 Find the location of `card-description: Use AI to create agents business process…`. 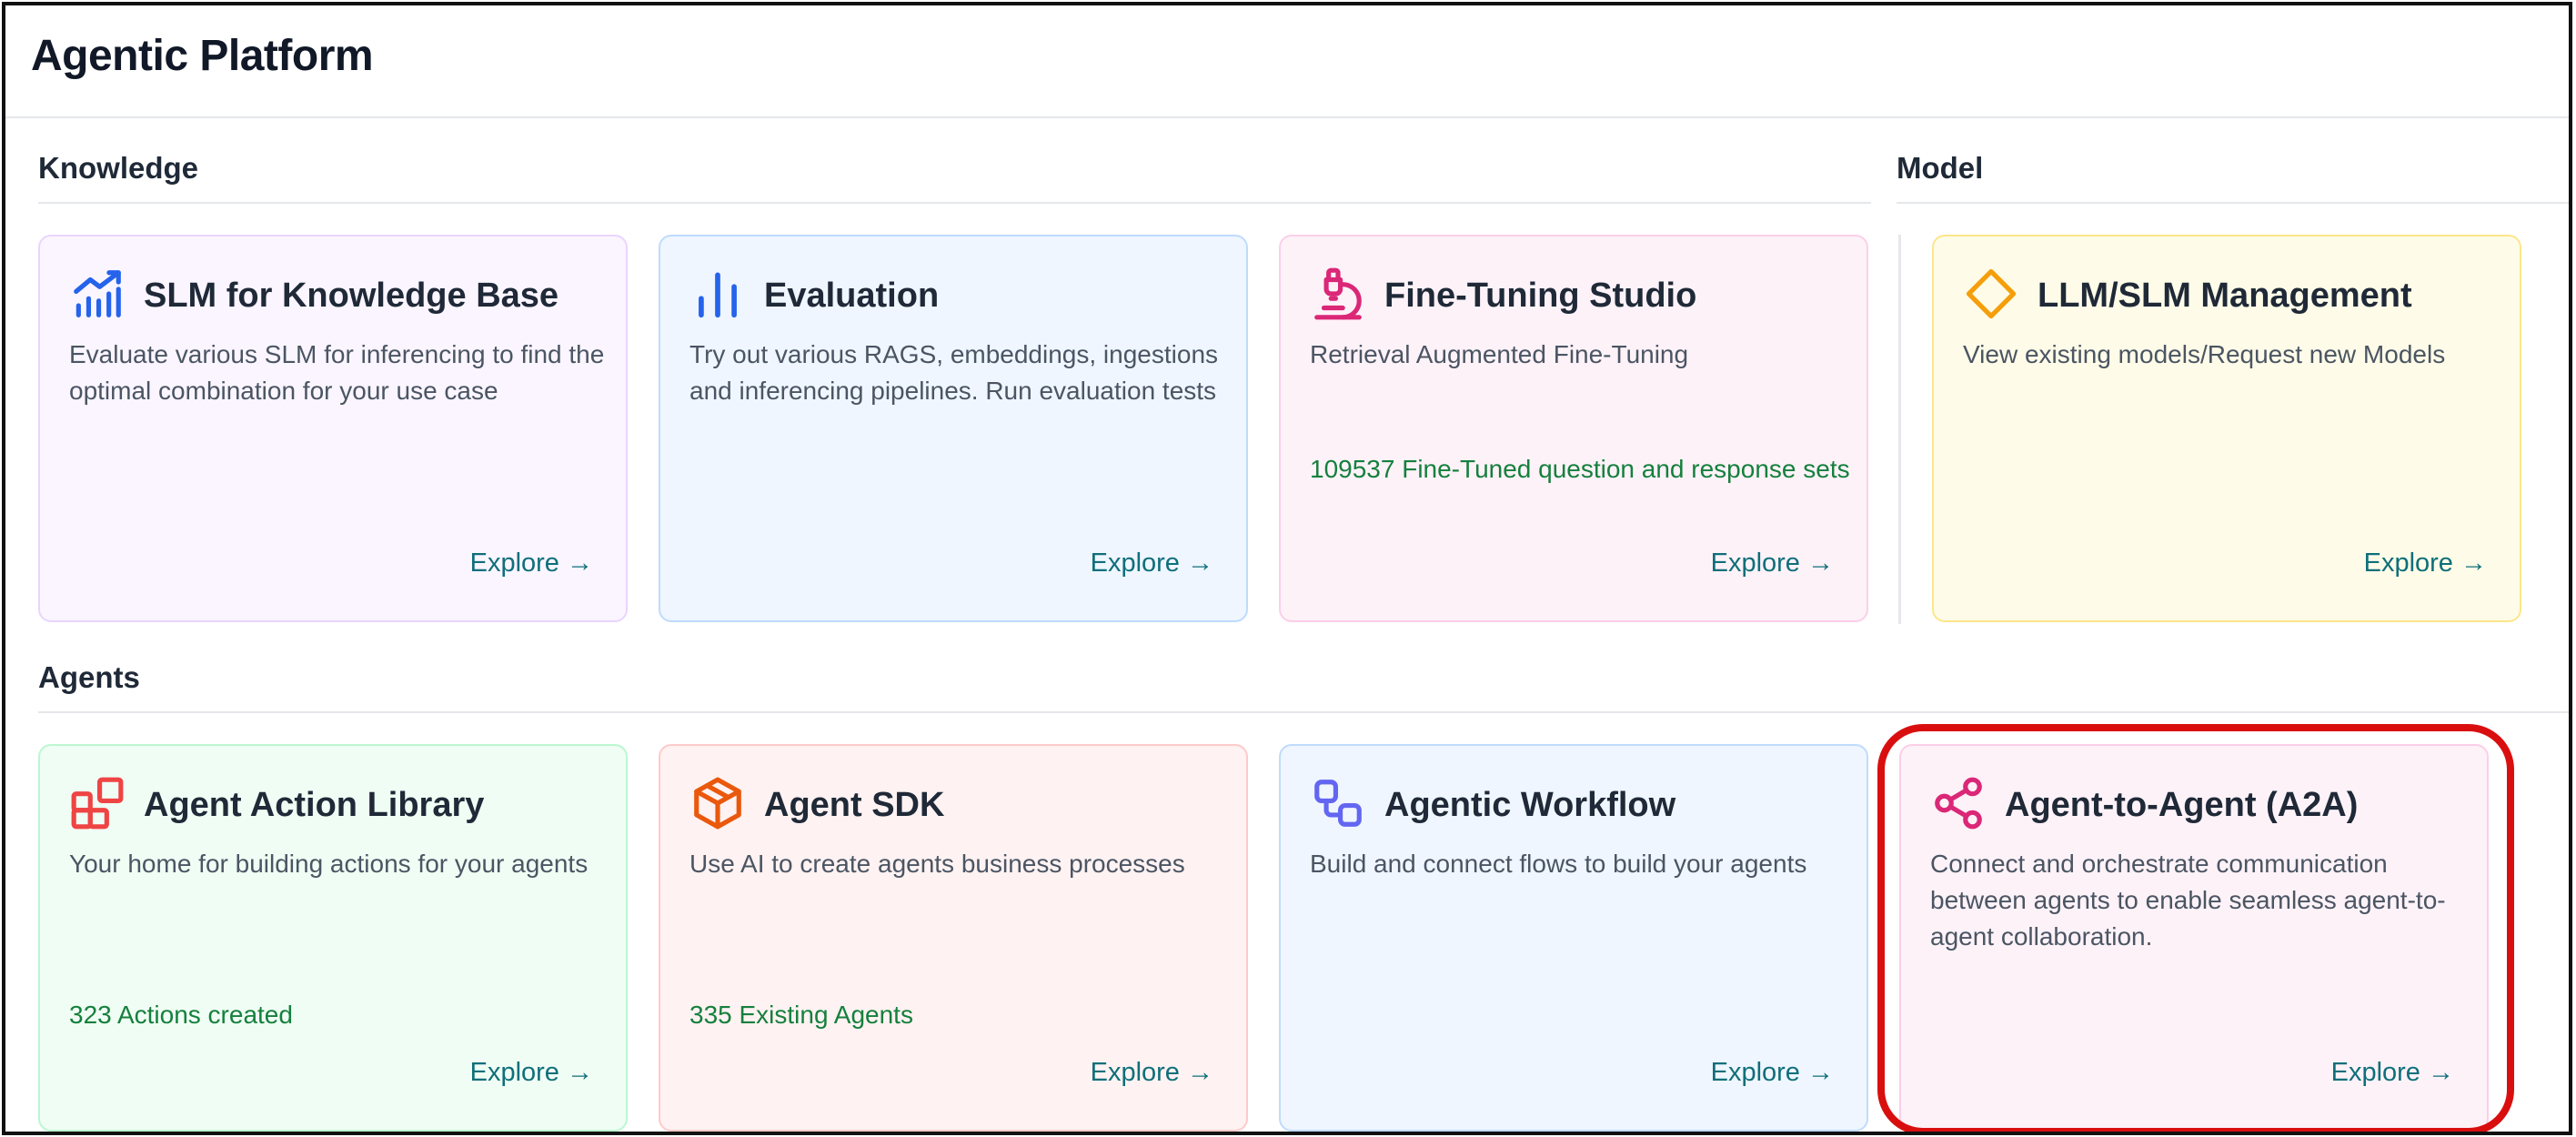

card-description: Use AI to create agents business process… is located at coordinates (937, 864).